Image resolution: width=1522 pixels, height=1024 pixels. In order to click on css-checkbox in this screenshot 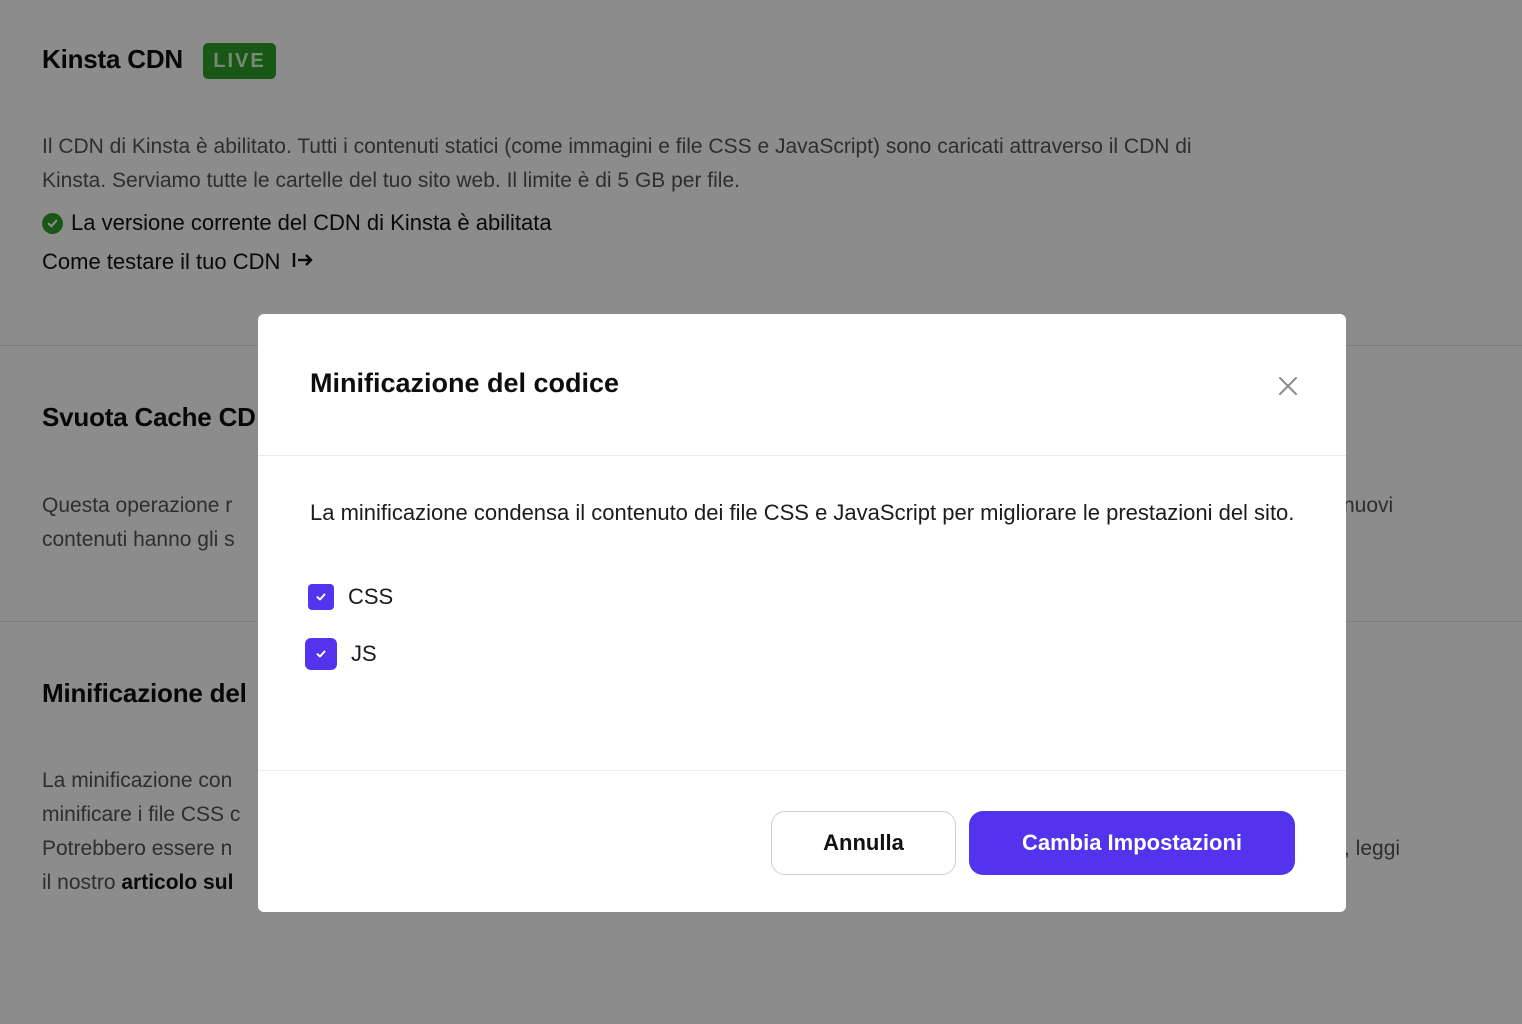, I will do `click(321, 597)`.